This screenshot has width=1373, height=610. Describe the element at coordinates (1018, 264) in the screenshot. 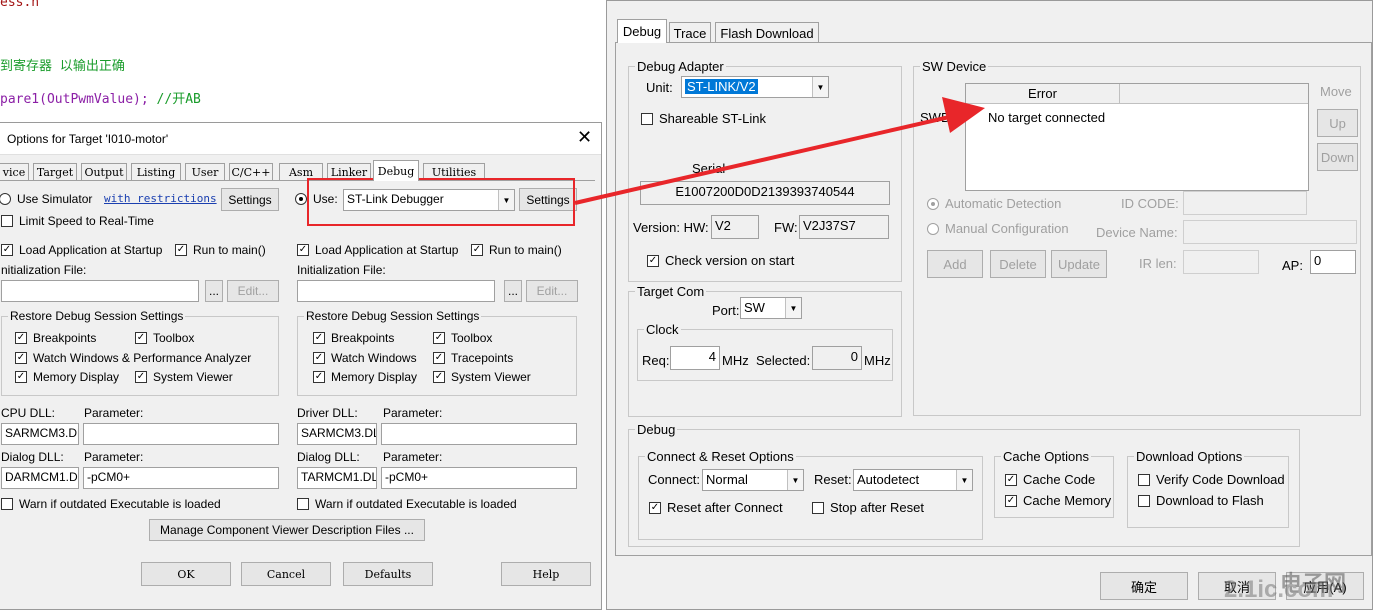

I see `delete-button: Delete` at that location.